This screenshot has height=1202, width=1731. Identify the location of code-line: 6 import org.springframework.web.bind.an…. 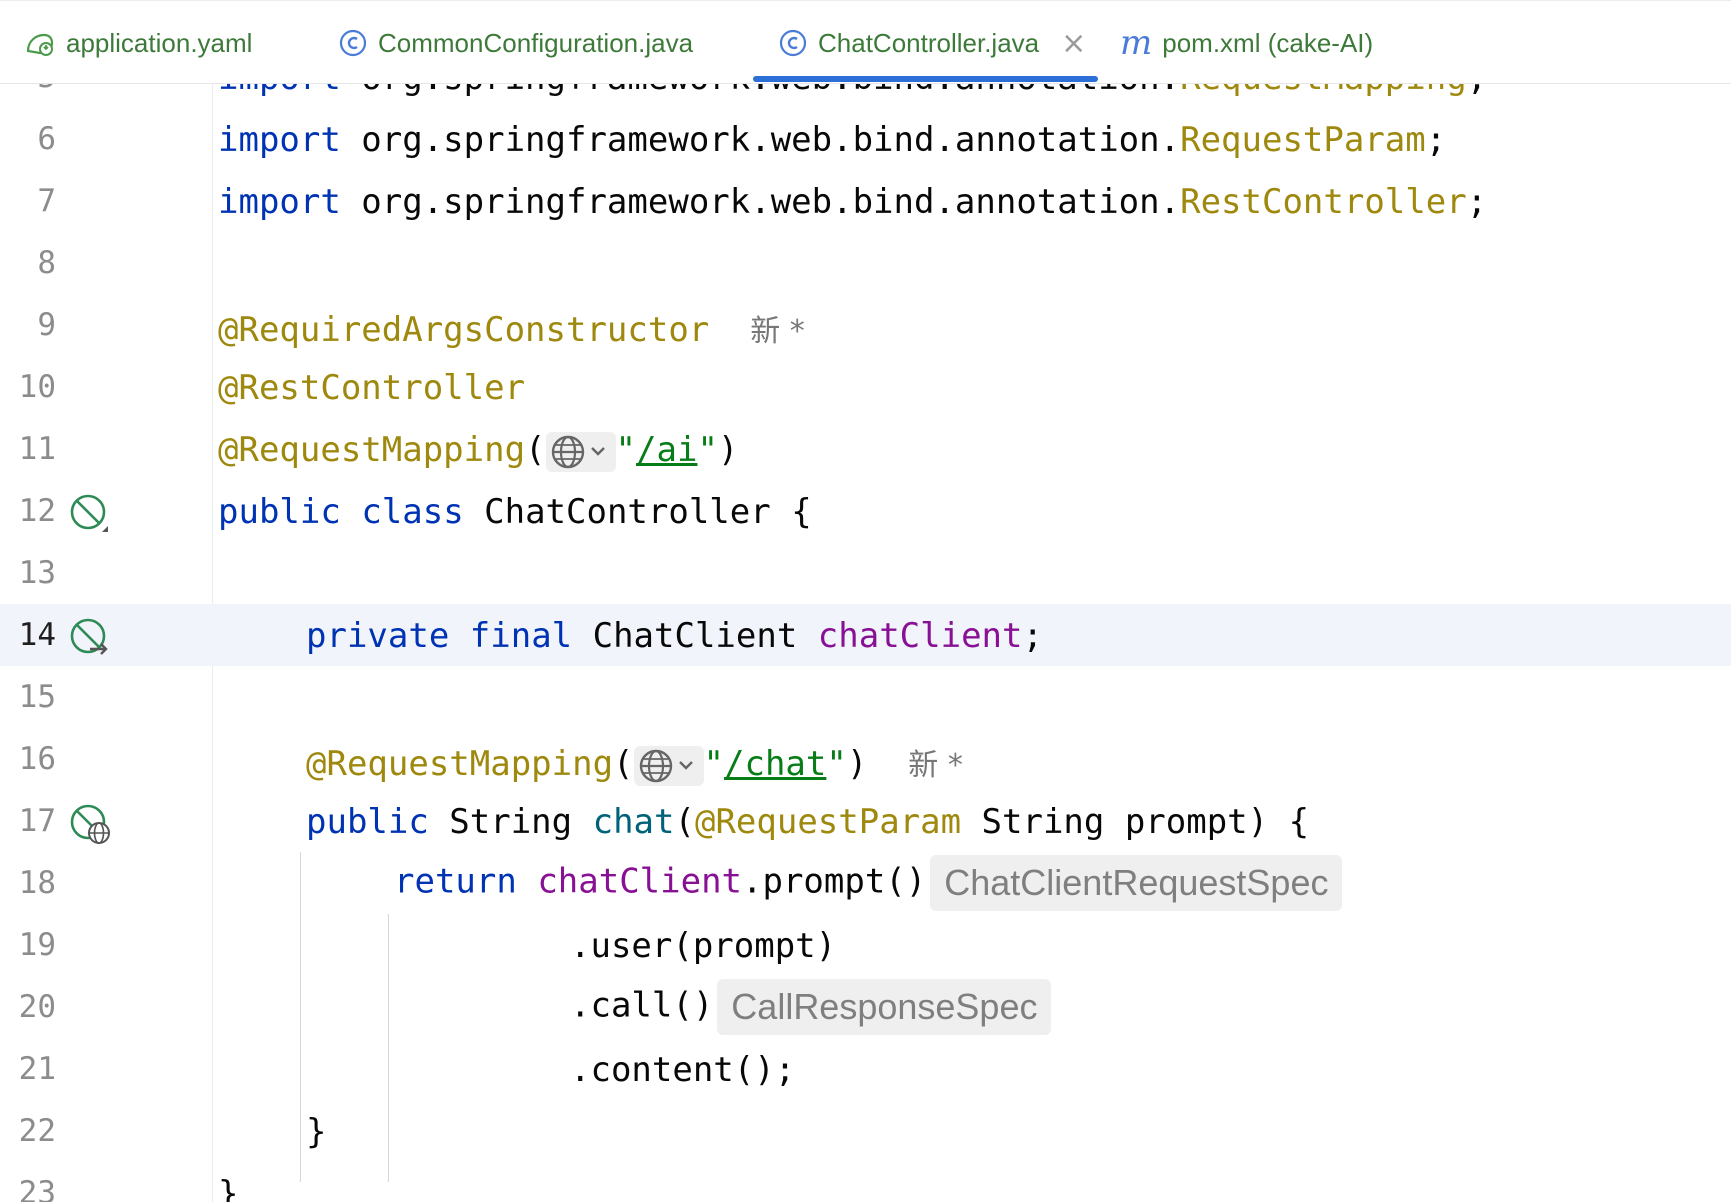
(865, 139).